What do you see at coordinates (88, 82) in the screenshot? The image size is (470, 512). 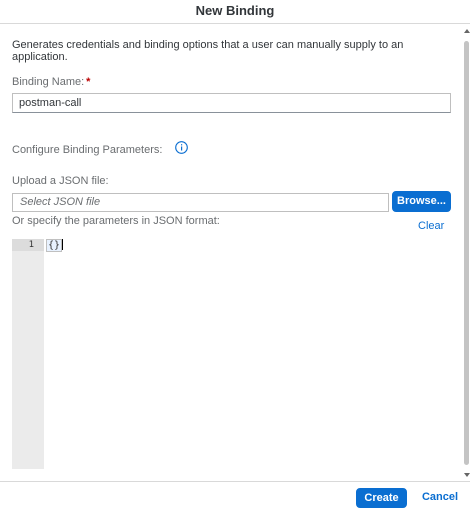 I see `required-marker: *` at bounding box center [88, 82].